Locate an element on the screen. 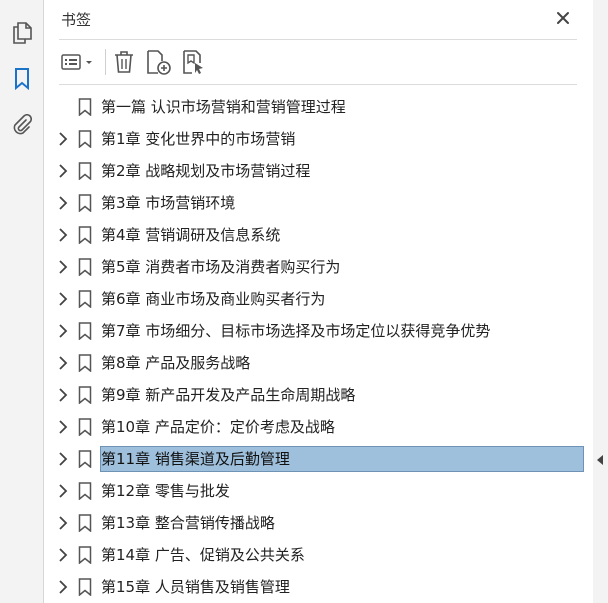 The height and width of the screenshot is (603, 608). bookmark-item: 第11章 销售渠道及后勤管理 is located at coordinates (319, 459).